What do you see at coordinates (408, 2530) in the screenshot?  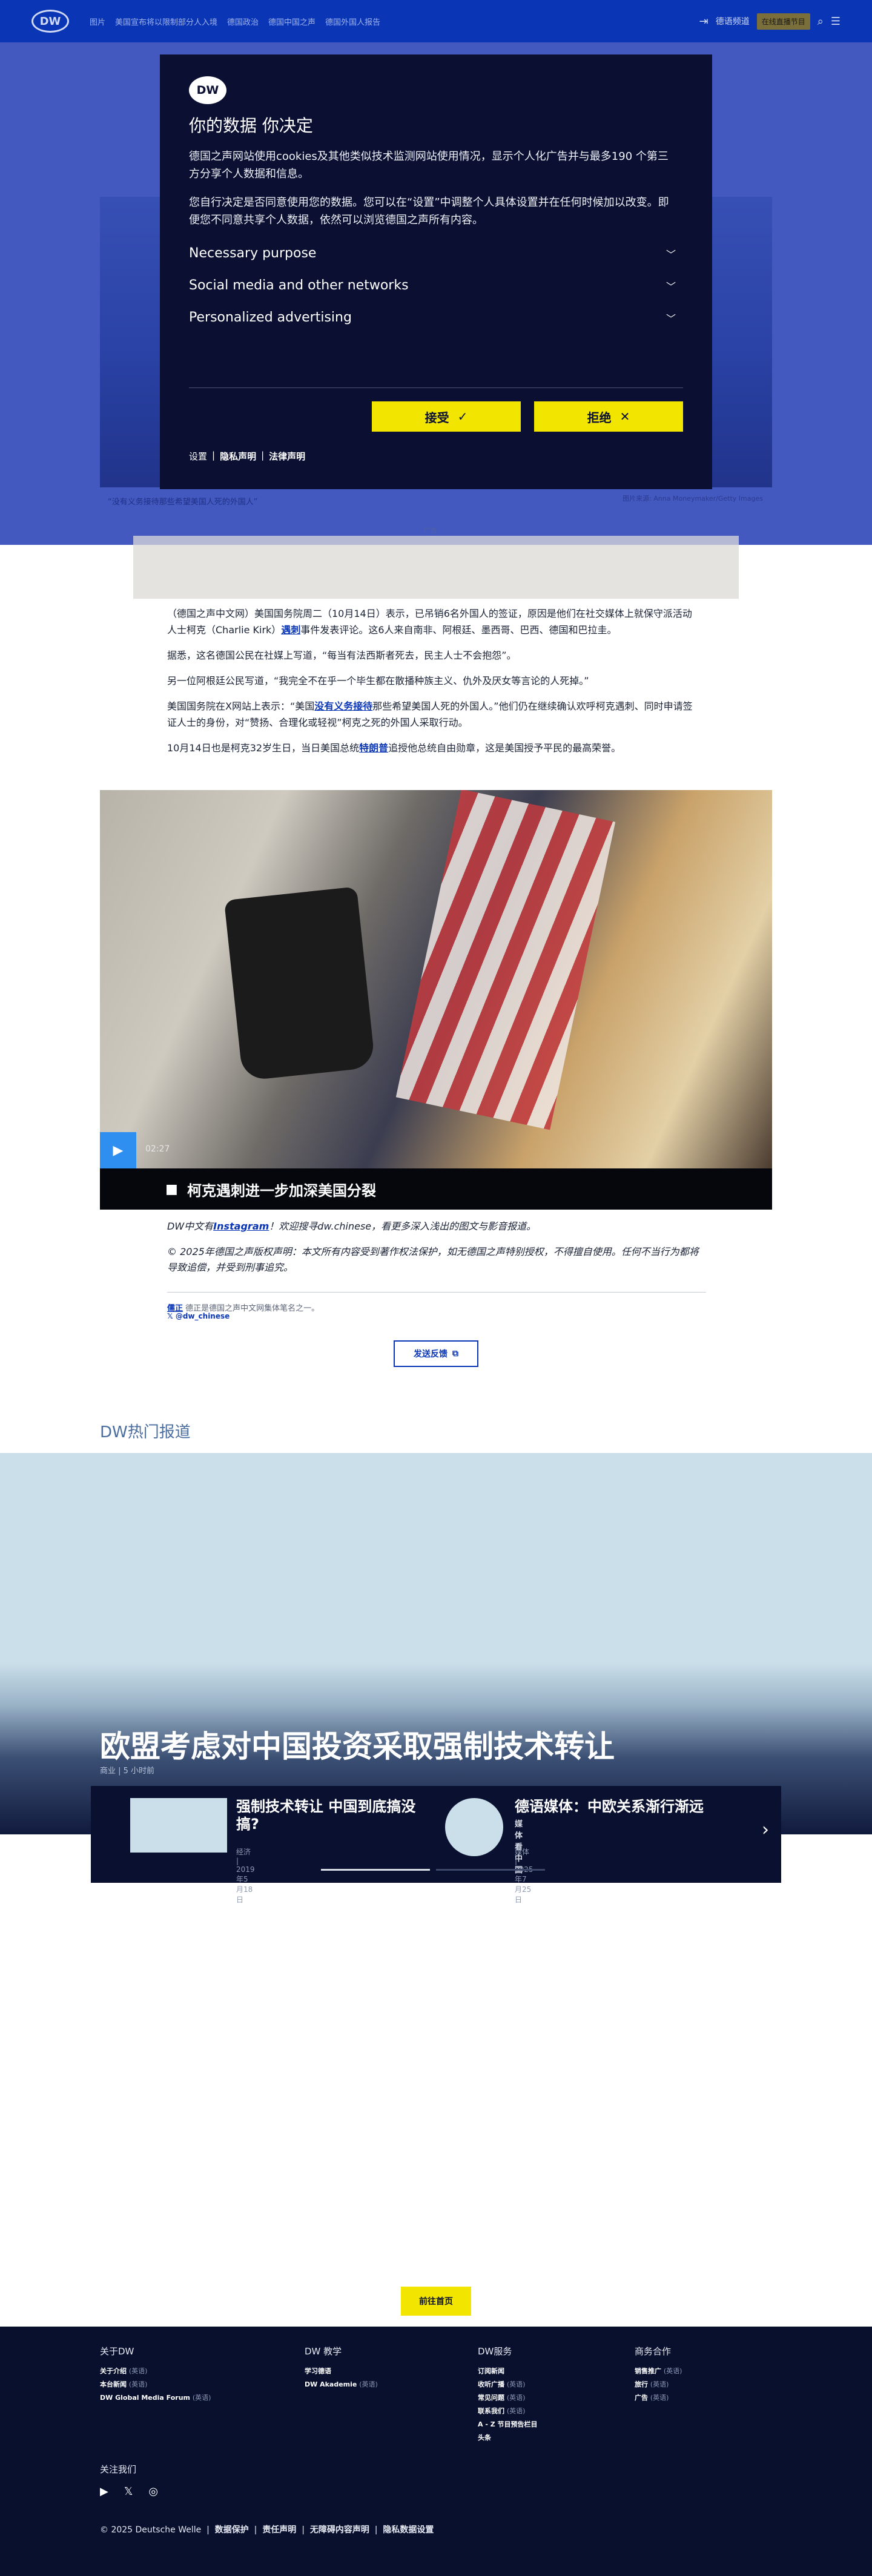 I see `footer-legal-link: 隐私数据设置` at bounding box center [408, 2530].